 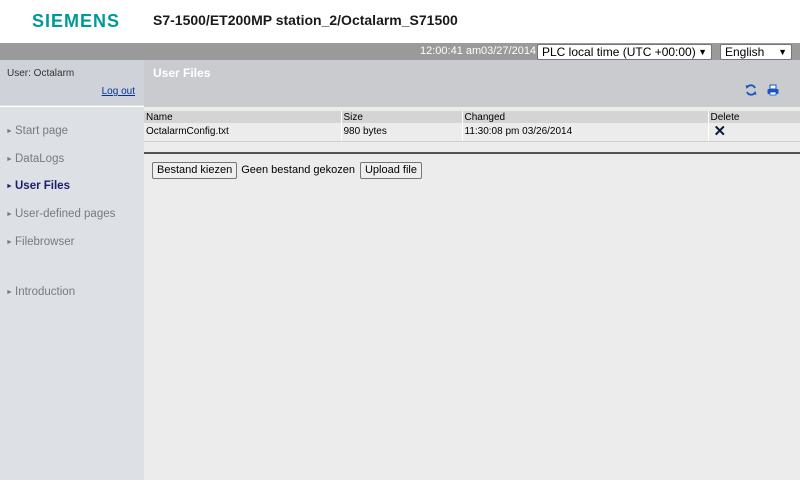 What do you see at coordinates (745, 52) in the screenshot?
I see `language-select-value: English` at bounding box center [745, 52].